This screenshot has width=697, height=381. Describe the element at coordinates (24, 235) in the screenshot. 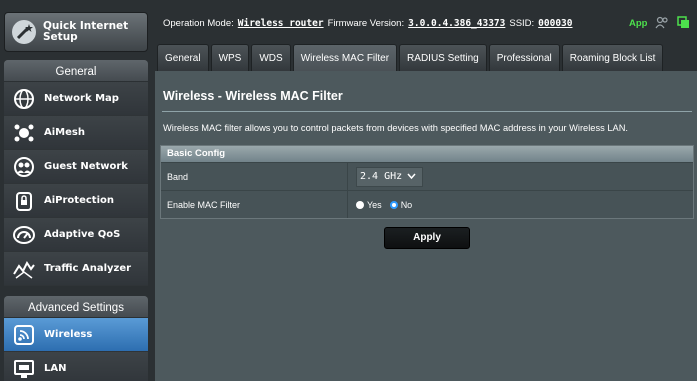

I see `adaptive-qos-icon` at that location.